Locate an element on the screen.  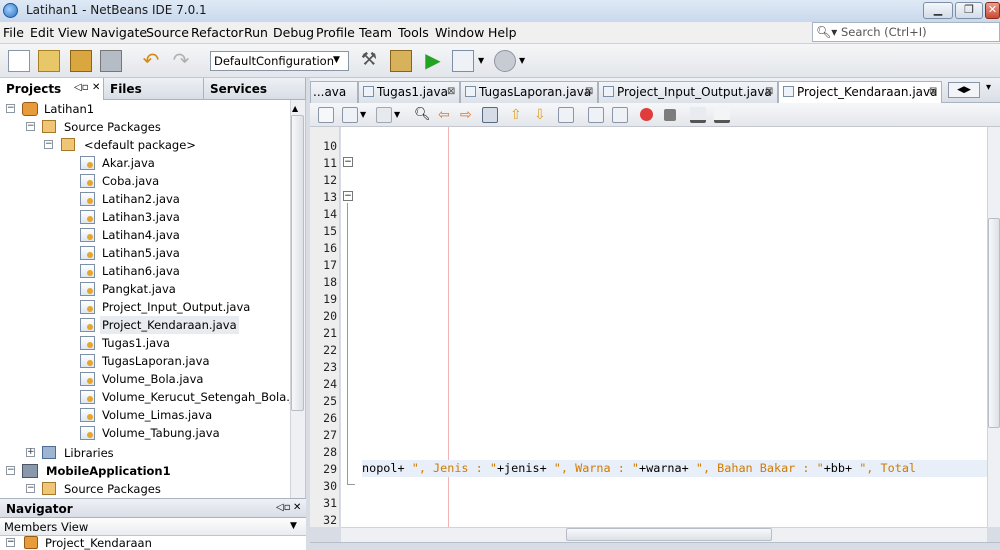
editor-vertical-scrollbar-thumb is located at coordinates (994, 323).